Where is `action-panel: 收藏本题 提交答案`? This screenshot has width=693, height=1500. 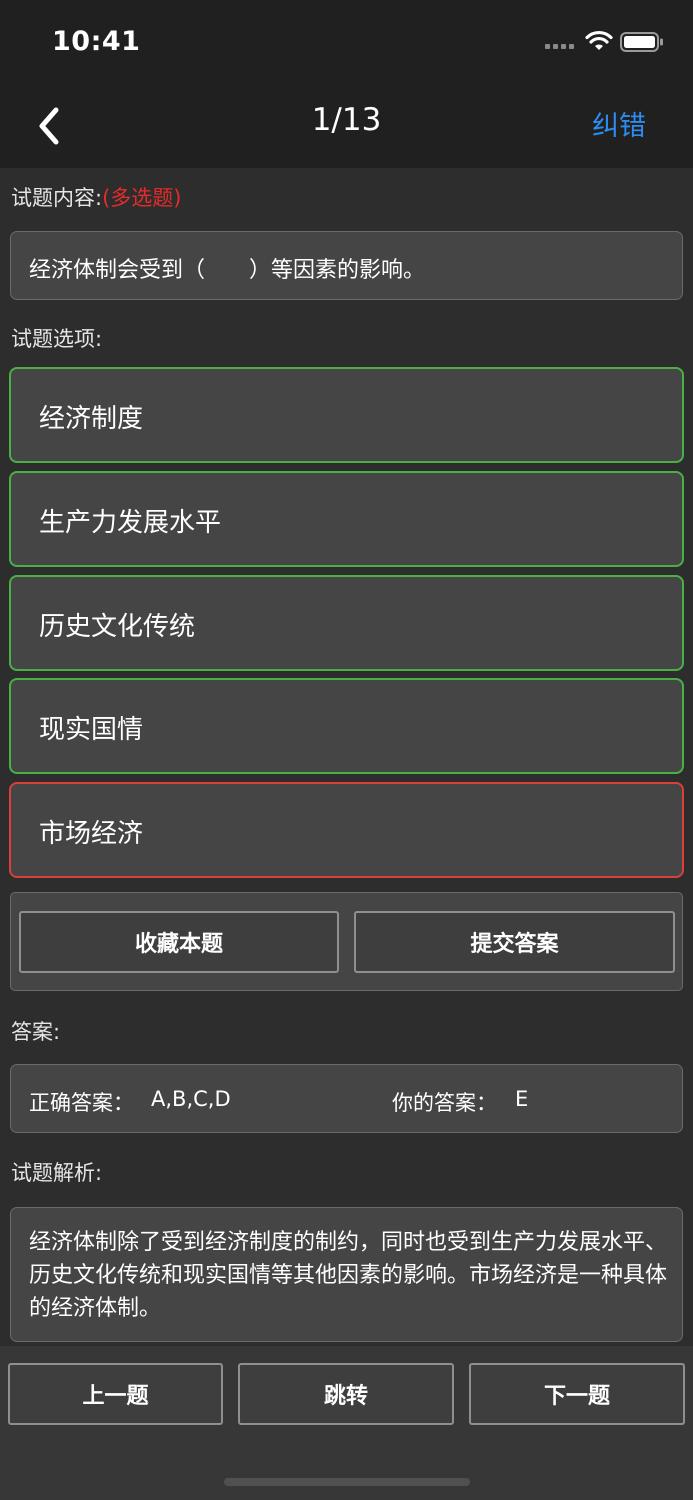
action-panel: 收藏本题 提交答案 is located at coordinates (346, 941).